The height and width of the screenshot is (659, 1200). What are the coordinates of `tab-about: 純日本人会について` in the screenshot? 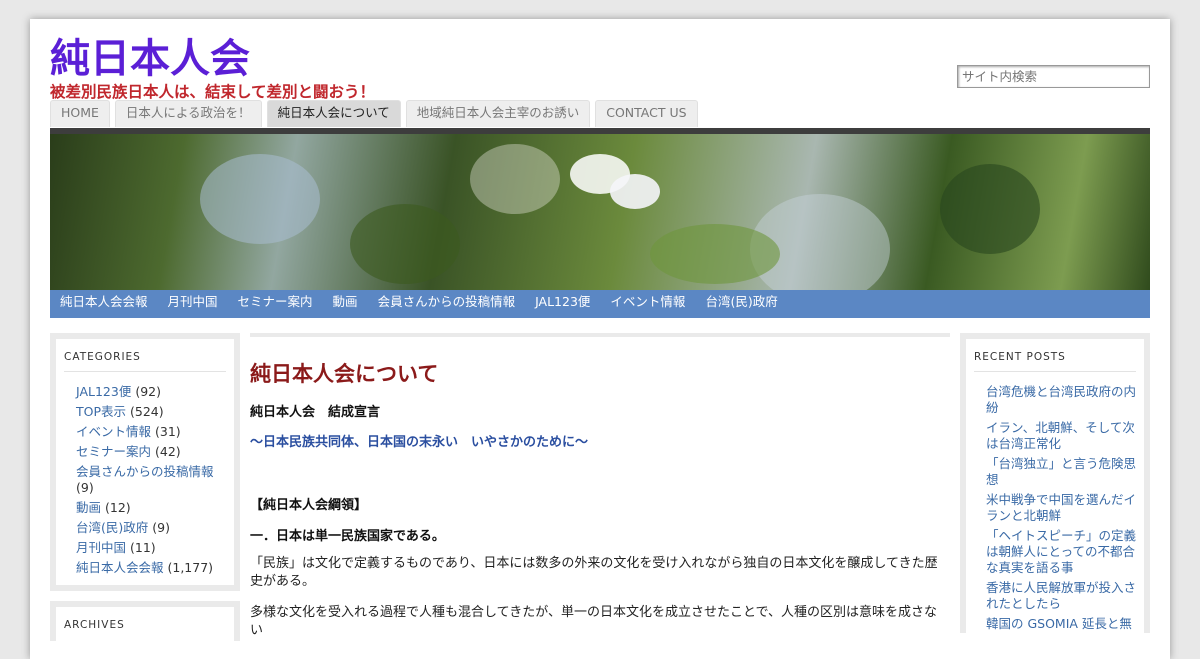 It's located at (333, 113).